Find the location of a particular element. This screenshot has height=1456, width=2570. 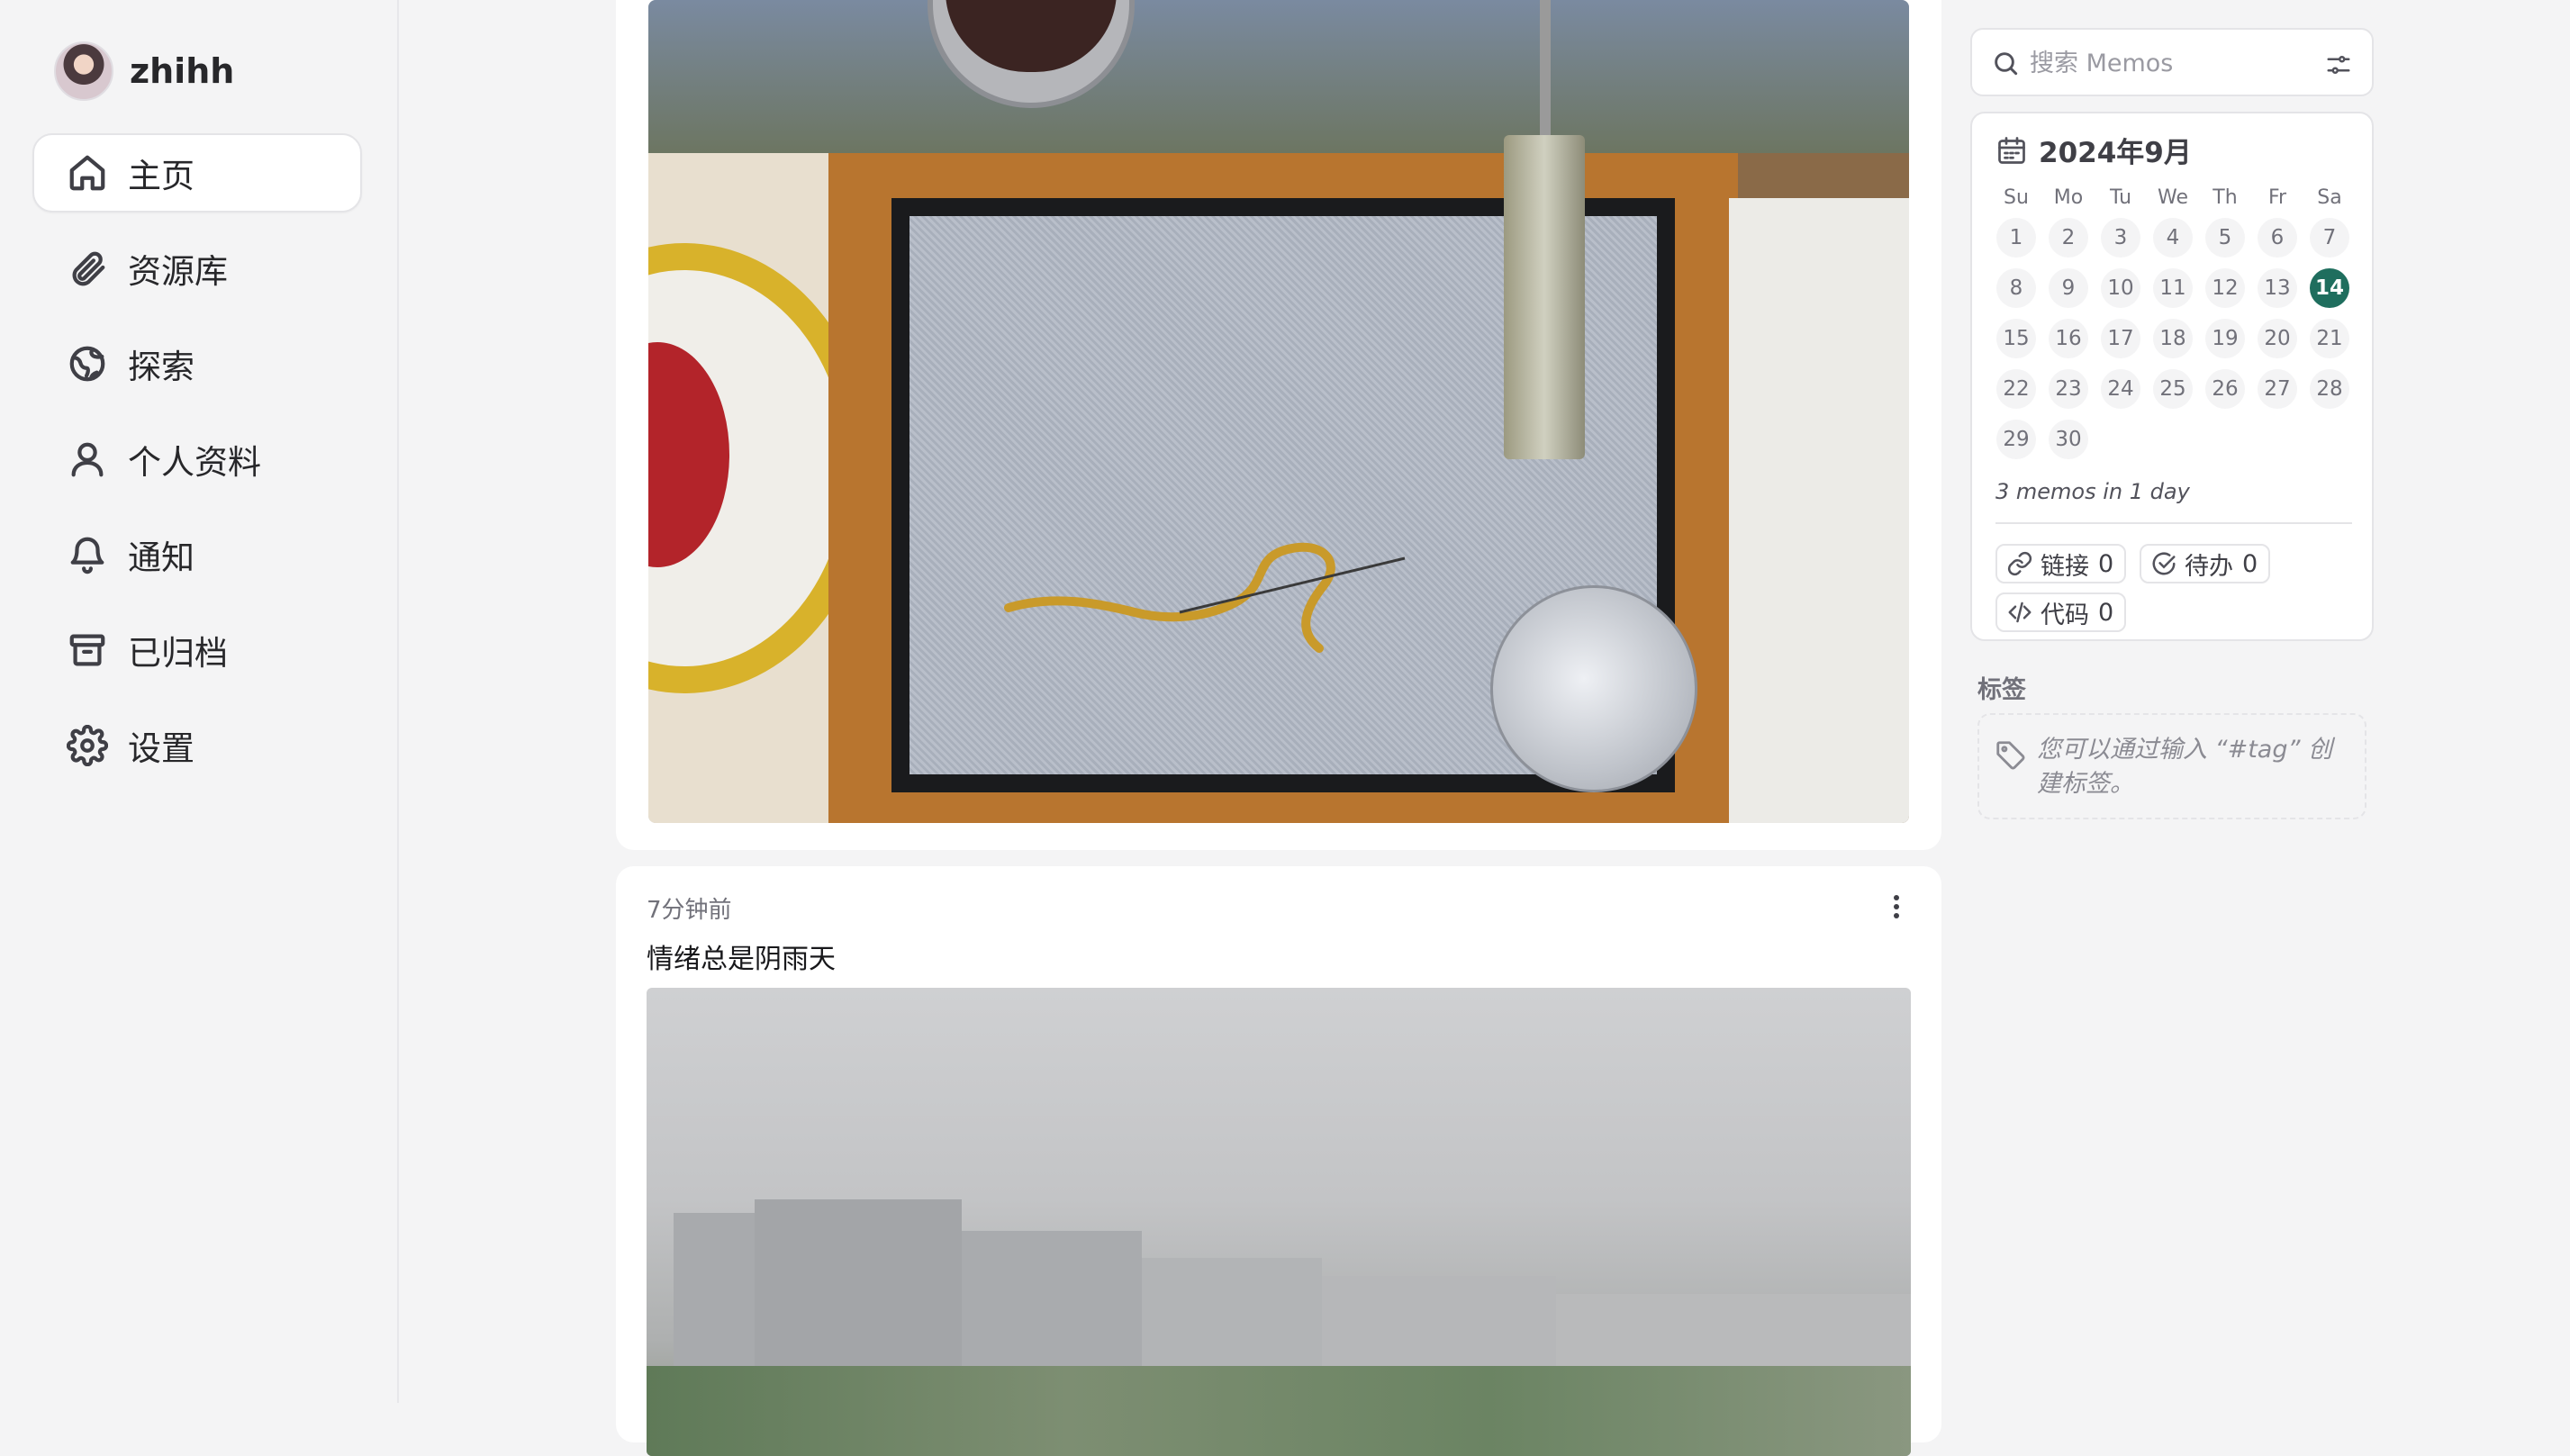

calendar-week: 1 2 3 4 5 6 7 is located at coordinates (2174, 238).